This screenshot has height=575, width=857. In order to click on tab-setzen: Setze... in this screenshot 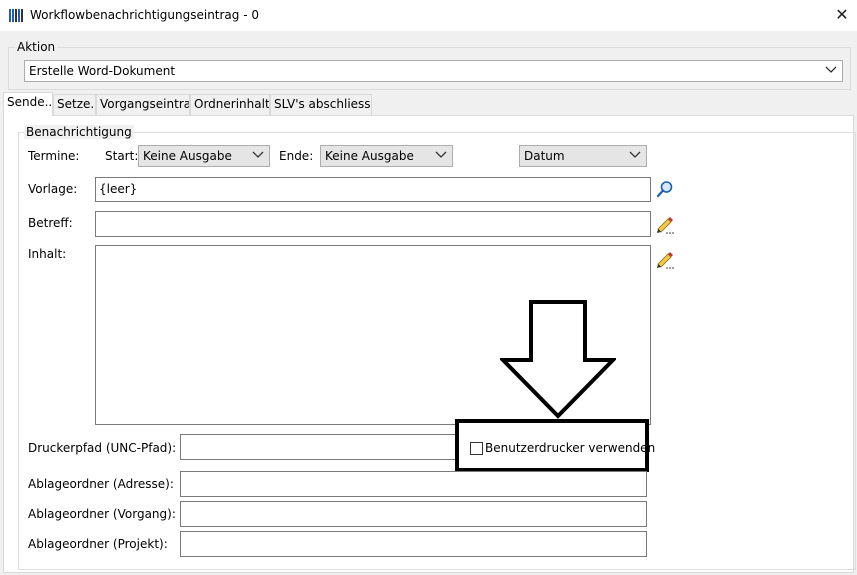, I will do `click(74, 104)`.